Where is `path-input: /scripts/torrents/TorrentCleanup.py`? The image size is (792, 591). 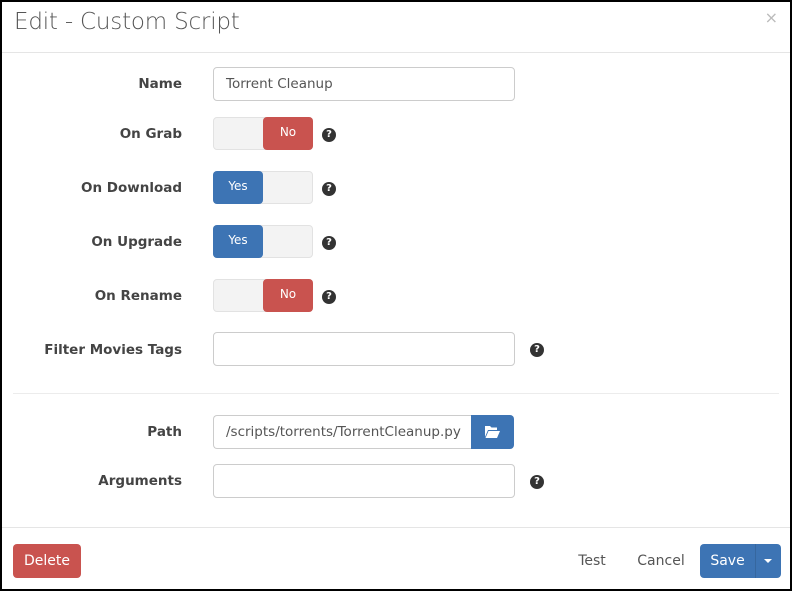
path-input: /scripts/torrents/TorrentCleanup.py is located at coordinates (342, 432).